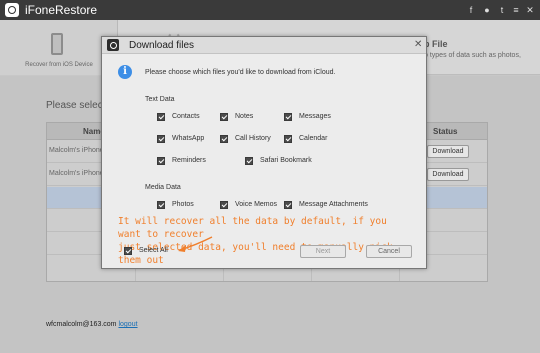 Image resolution: width=540 pixels, height=353 pixels. What do you see at coordinates (418, 44) in the screenshot?
I see `dialog-close-icon: ✕` at bounding box center [418, 44].